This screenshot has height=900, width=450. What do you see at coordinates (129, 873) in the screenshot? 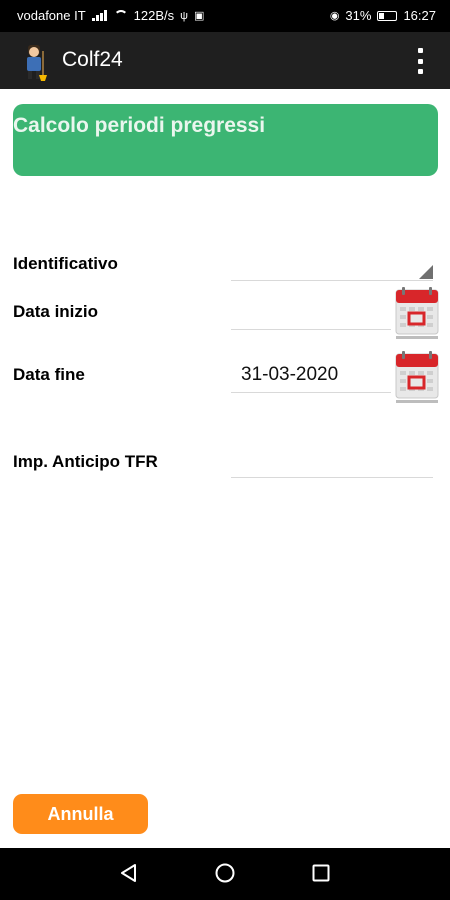
I see `back-icon` at bounding box center [129, 873].